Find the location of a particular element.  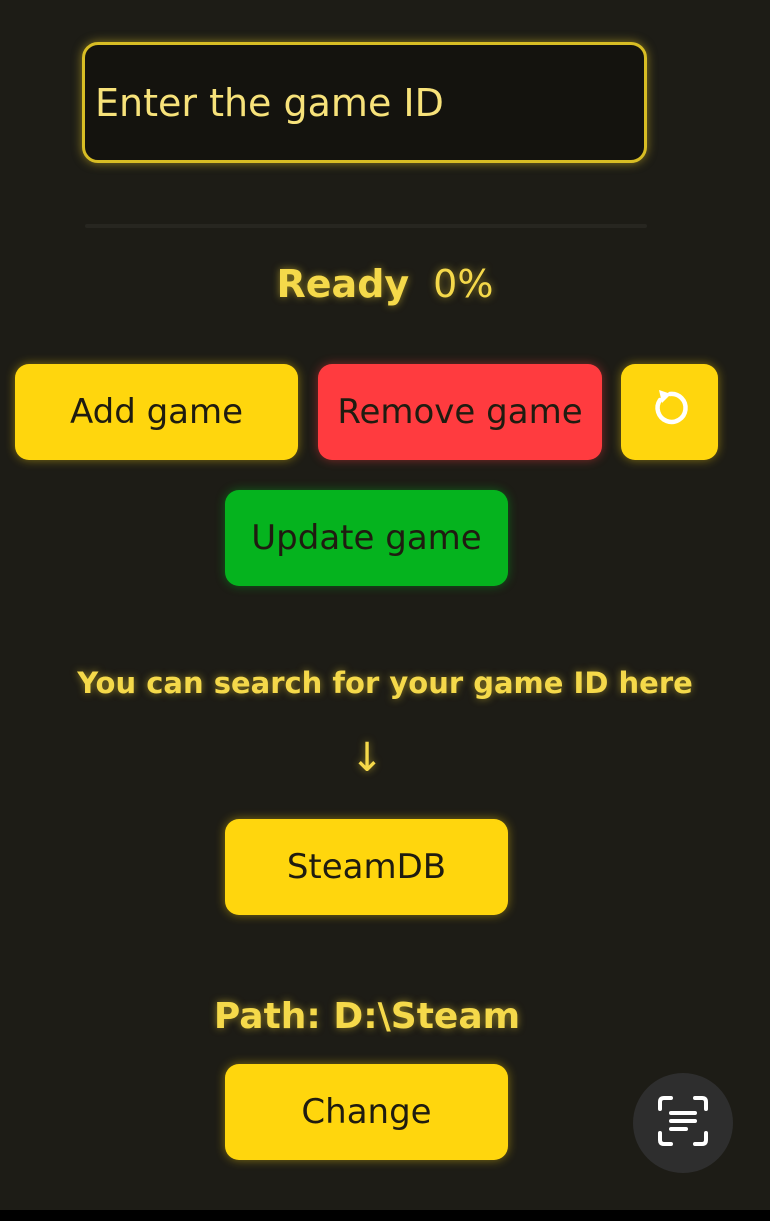

game-id-input is located at coordinates (364, 102).